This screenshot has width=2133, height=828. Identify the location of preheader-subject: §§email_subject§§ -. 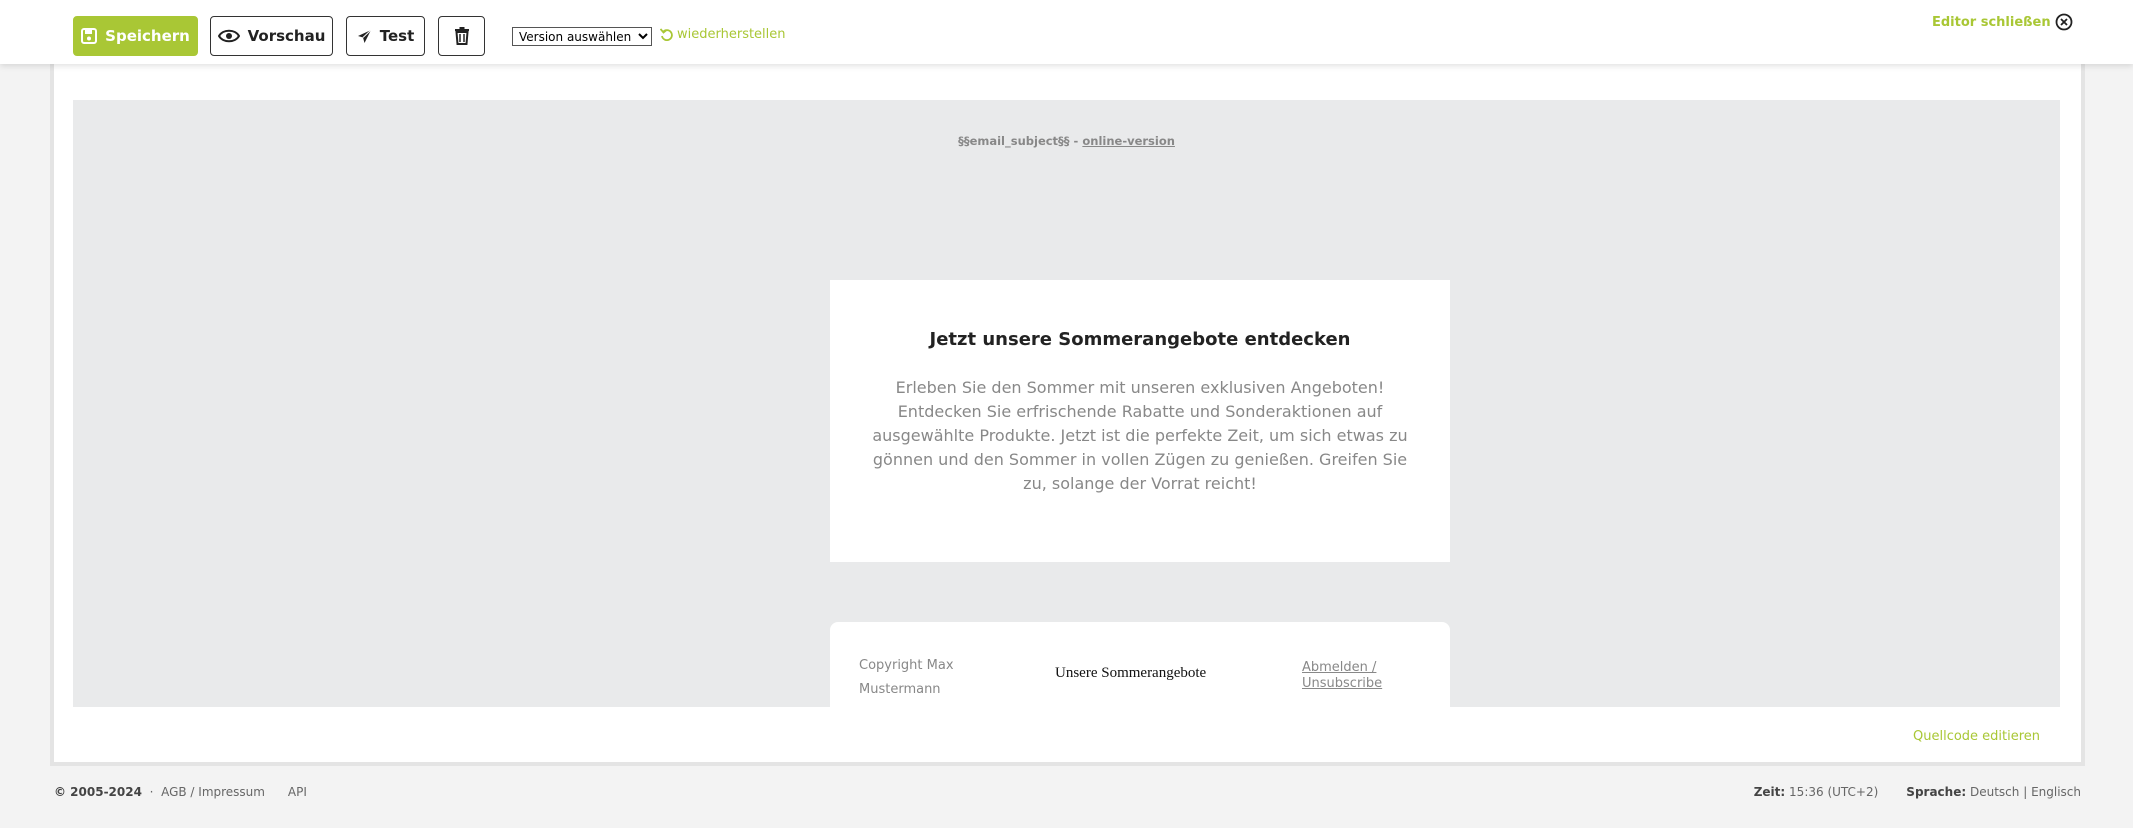
(1018, 141).